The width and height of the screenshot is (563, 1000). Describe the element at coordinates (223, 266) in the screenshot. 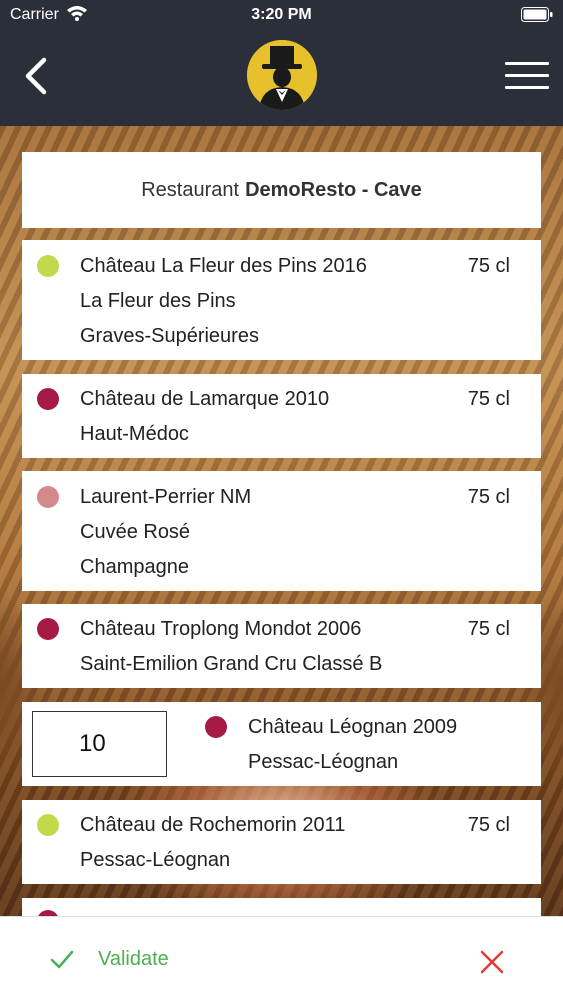

I see `wine-name: Château La Fleur des Pins 2016` at that location.